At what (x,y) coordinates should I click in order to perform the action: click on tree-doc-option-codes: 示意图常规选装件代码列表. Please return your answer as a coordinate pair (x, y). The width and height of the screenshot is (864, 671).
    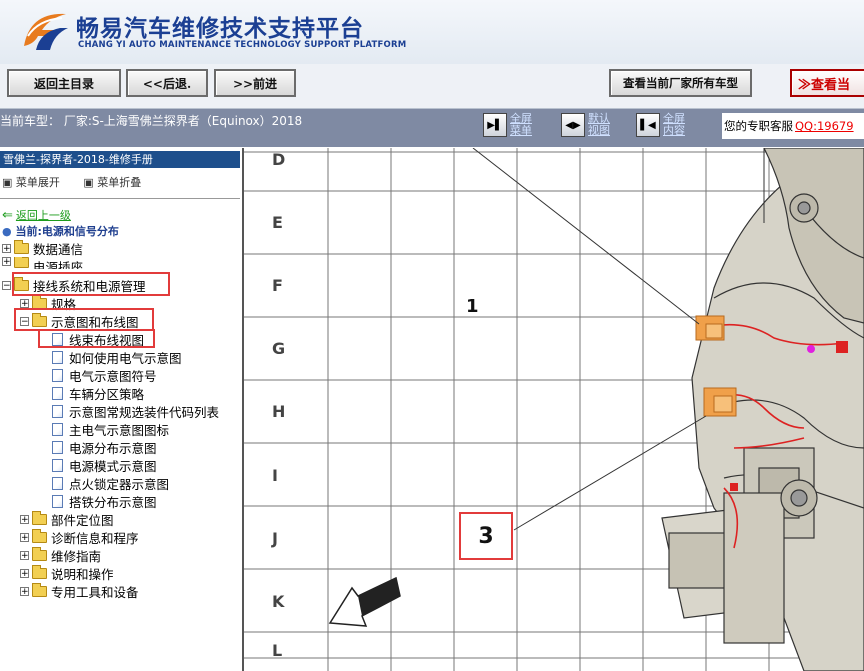
    Looking at the image, I should click on (135, 411).